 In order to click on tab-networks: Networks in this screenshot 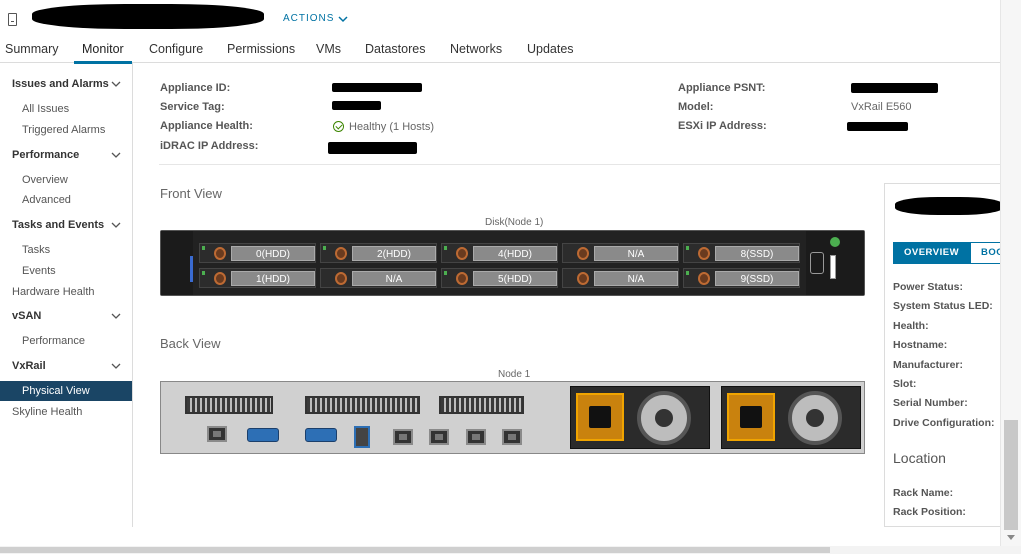, I will do `click(476, 50)`.